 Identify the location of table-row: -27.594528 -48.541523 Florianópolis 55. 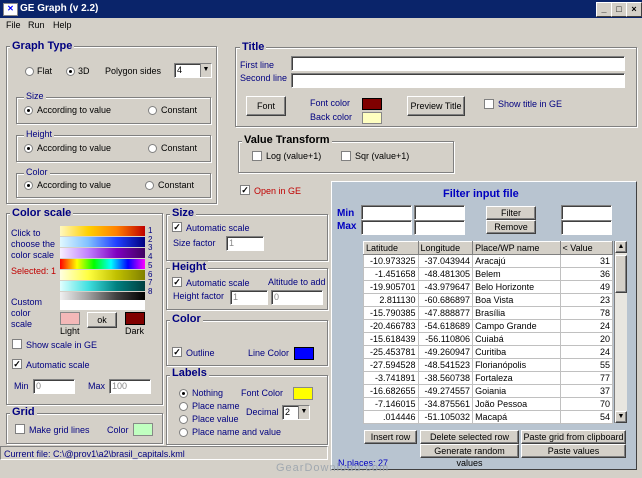
(488, 365).